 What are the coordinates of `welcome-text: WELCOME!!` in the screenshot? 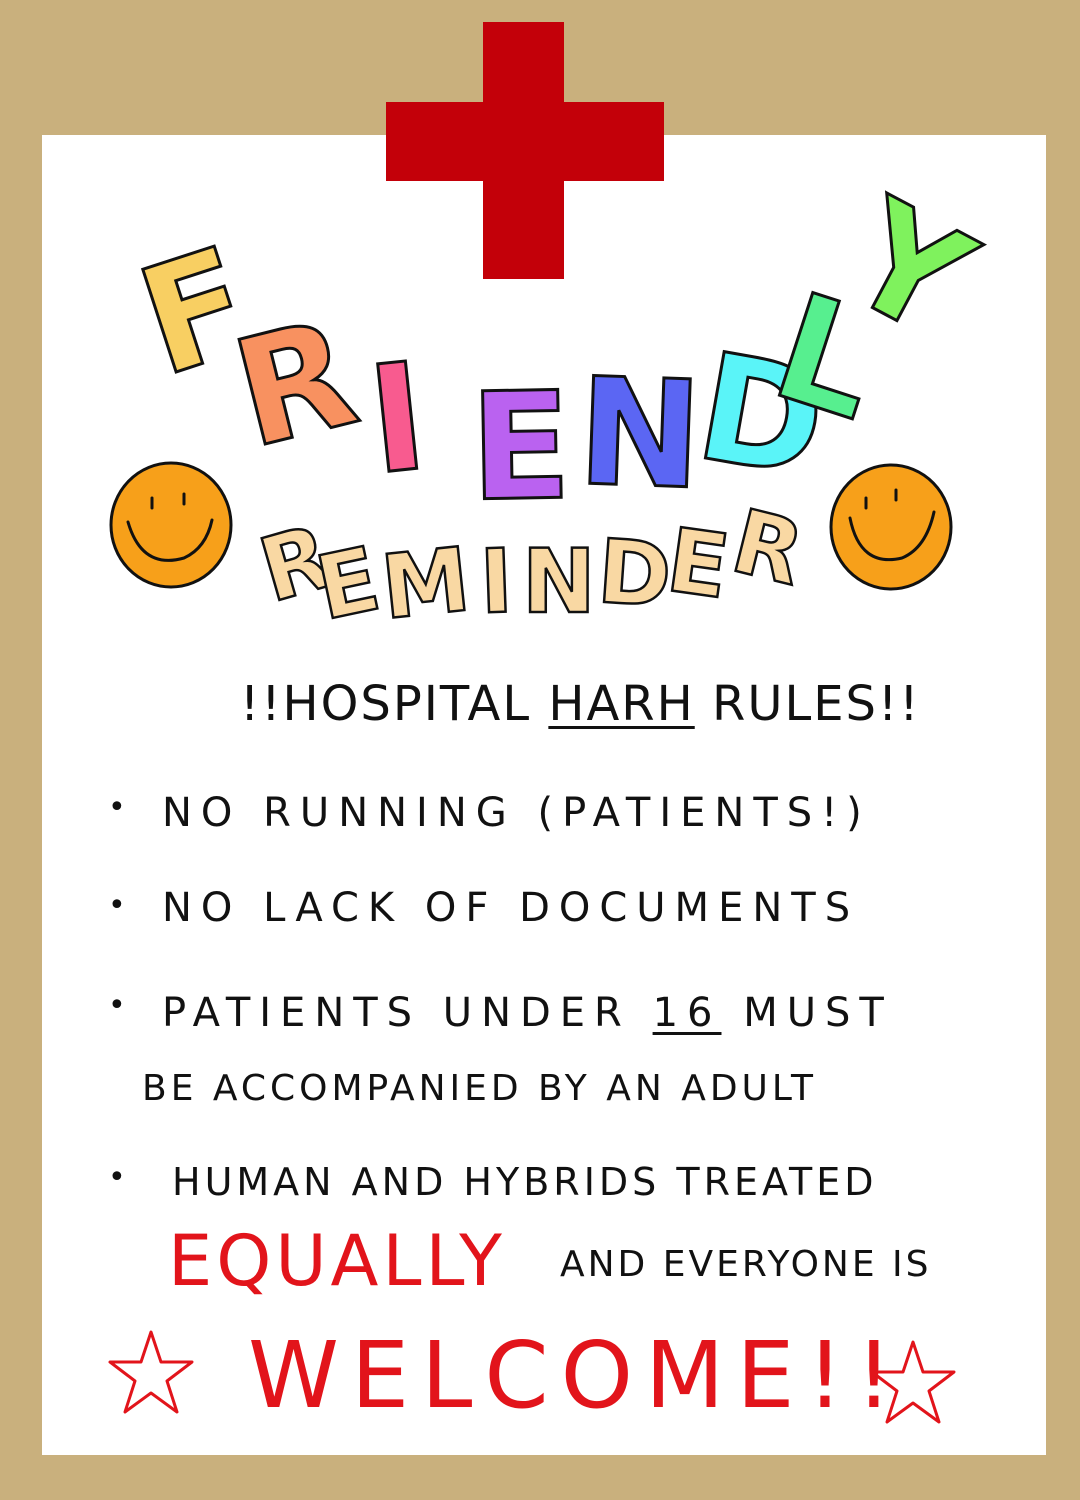 It's located at (576, 1375).